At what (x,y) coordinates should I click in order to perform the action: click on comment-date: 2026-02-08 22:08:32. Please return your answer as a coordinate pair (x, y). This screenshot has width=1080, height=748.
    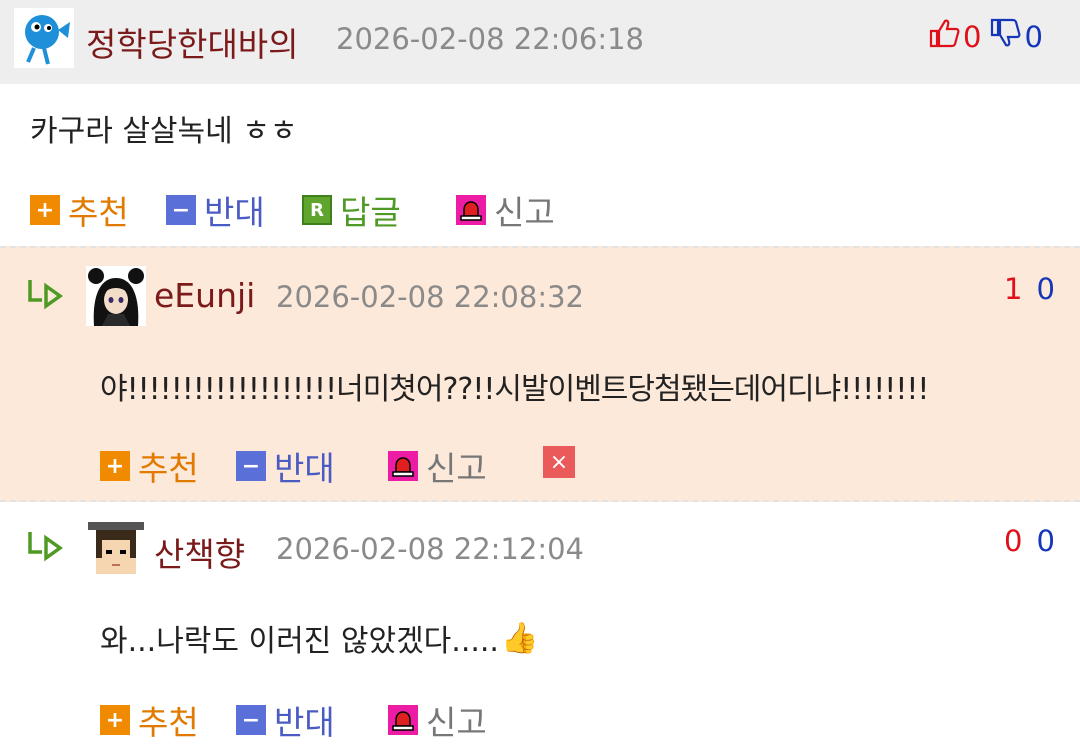
    Looking at the image, I should click on (430, 297).